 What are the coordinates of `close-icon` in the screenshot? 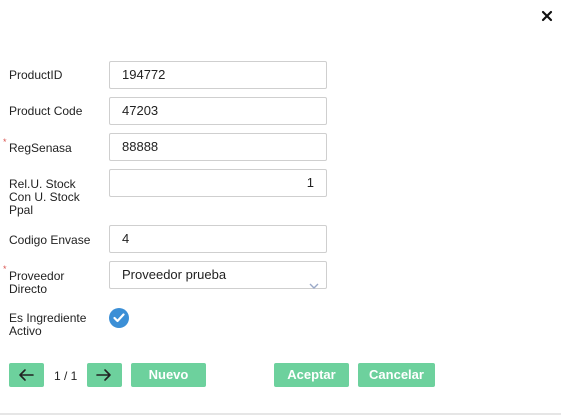 It's located at (547, 16).